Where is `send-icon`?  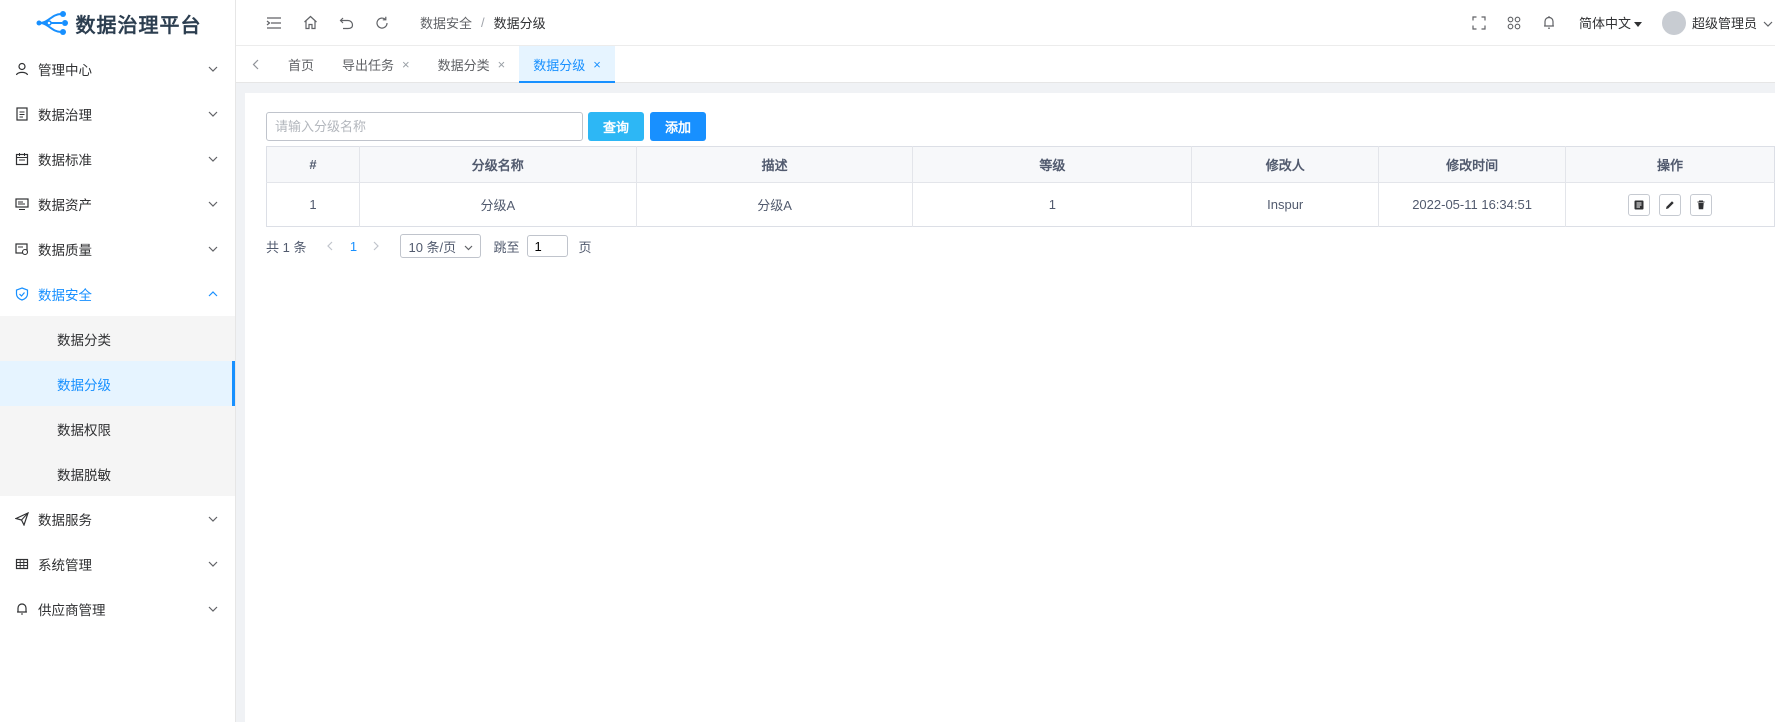
send-icon is located at coordinates (22, 519).